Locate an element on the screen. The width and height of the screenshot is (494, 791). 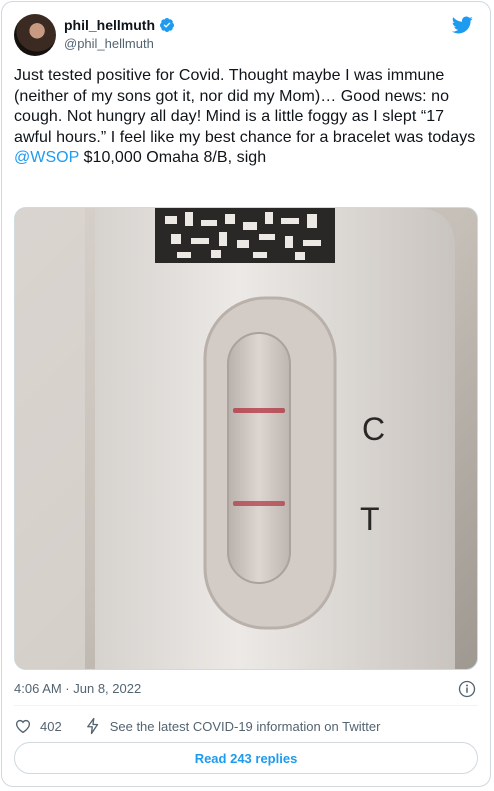
mention-link: @WSOP is located at coordinates (46, 157).